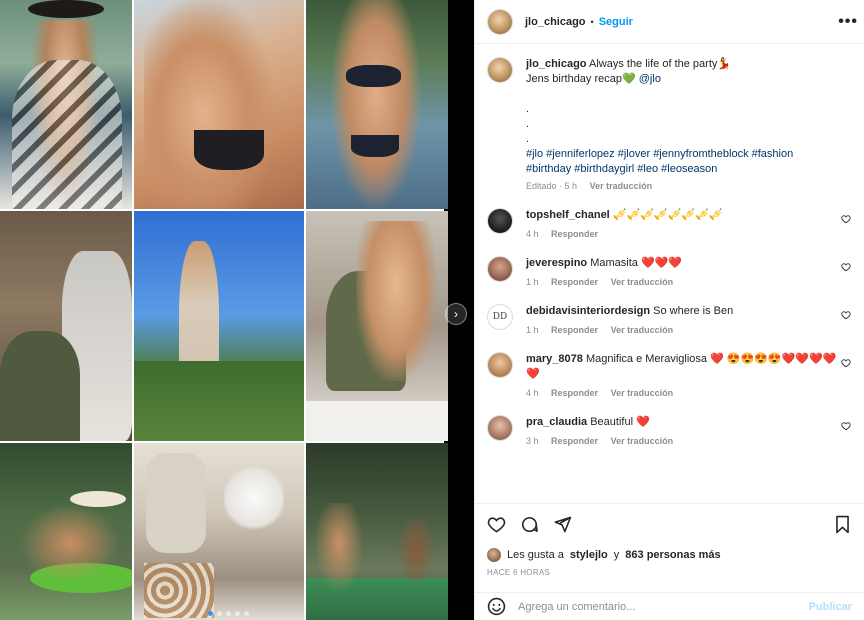 The width and height of the screenshot is (864, 620). Describe the element at coordinates (636, 263) in the screenshot. I see `comment-text: Mamasita ❤️❤️❤️` at that location.